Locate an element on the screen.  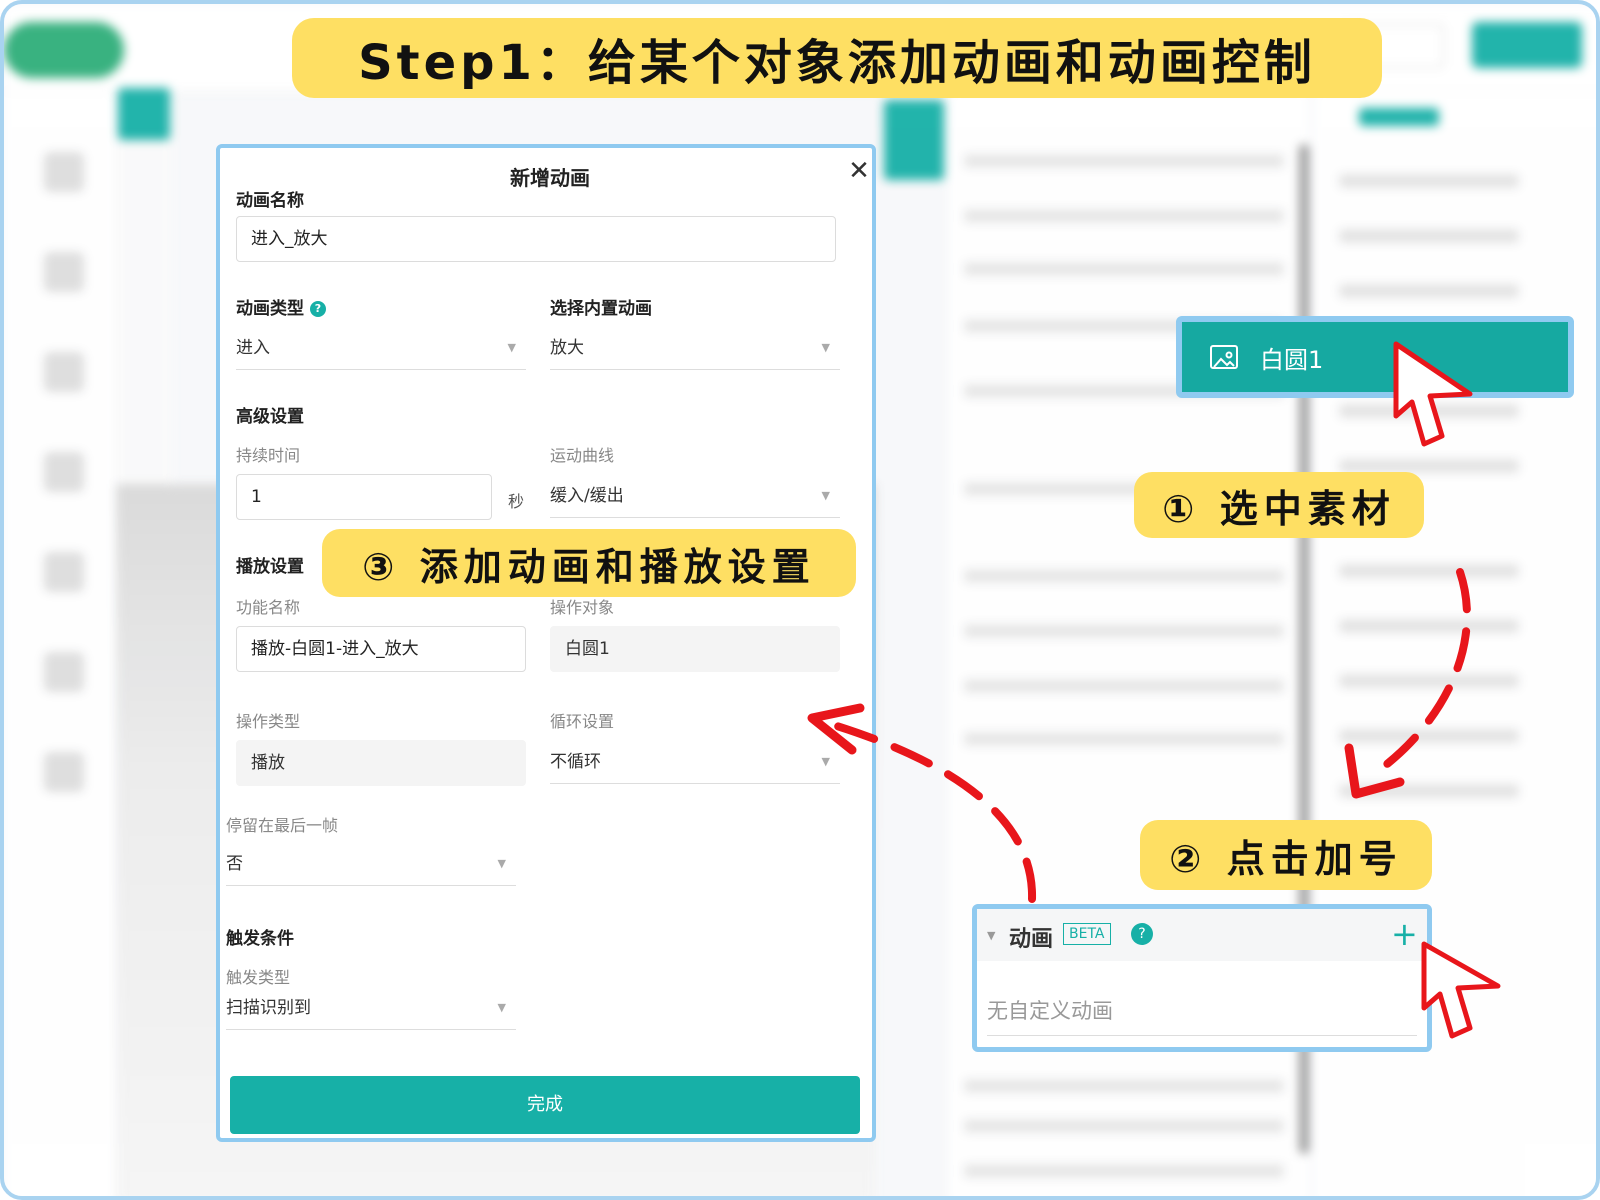
collapse-caret-icon: ▼ is located at coordinates (991, 935).